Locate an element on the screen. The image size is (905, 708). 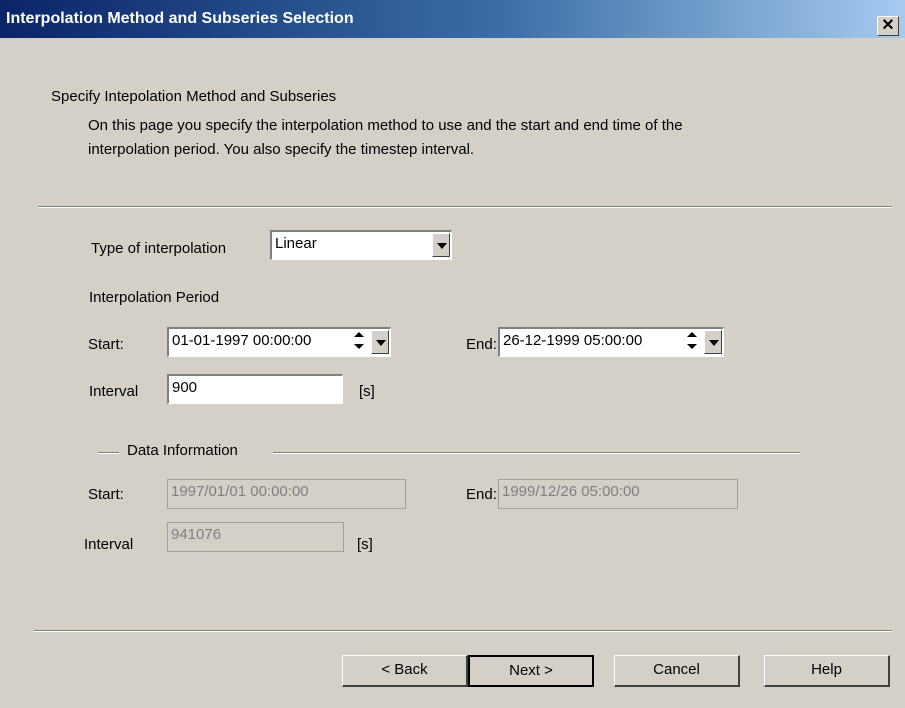
header-divider is located at coordinates (465, 207).